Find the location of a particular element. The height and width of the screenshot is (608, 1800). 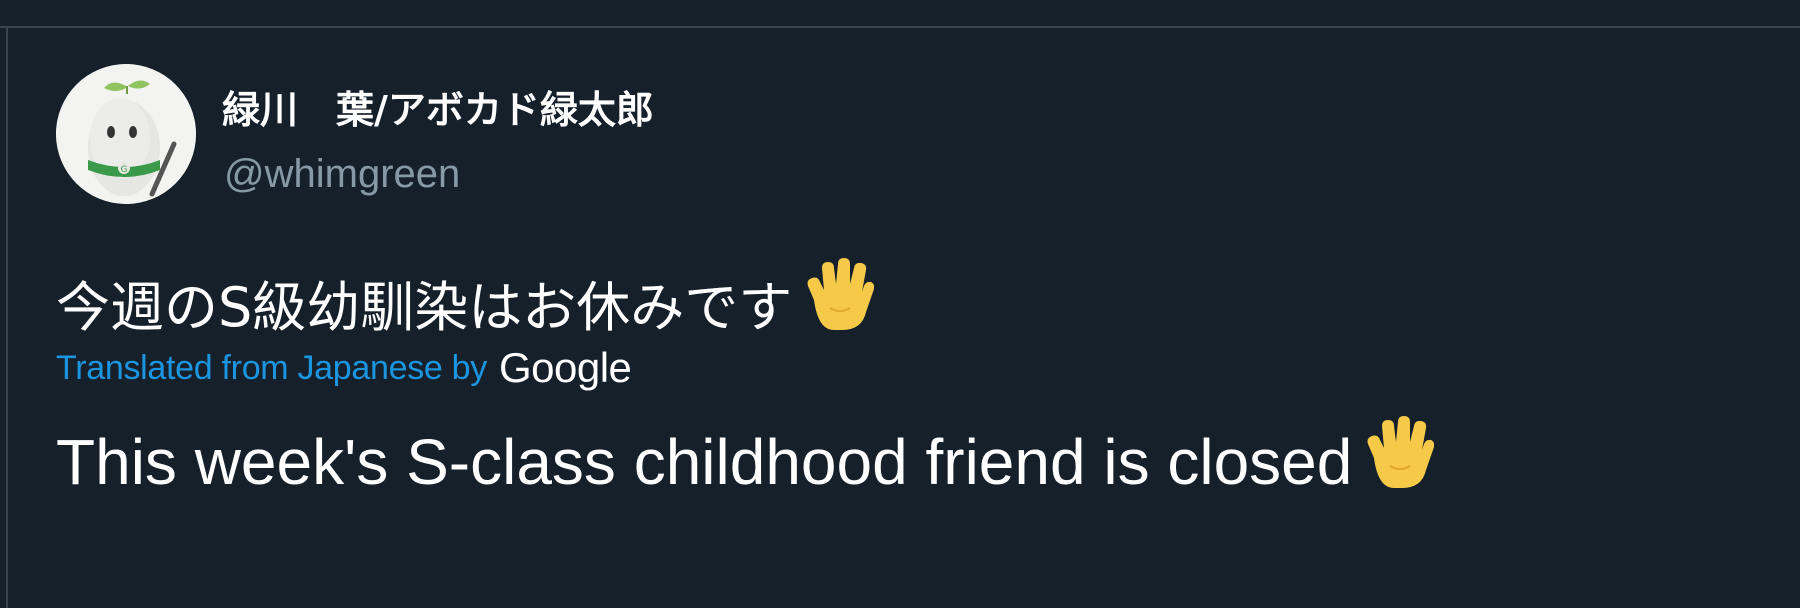

avatar: G is located at coordinates (126, 134).